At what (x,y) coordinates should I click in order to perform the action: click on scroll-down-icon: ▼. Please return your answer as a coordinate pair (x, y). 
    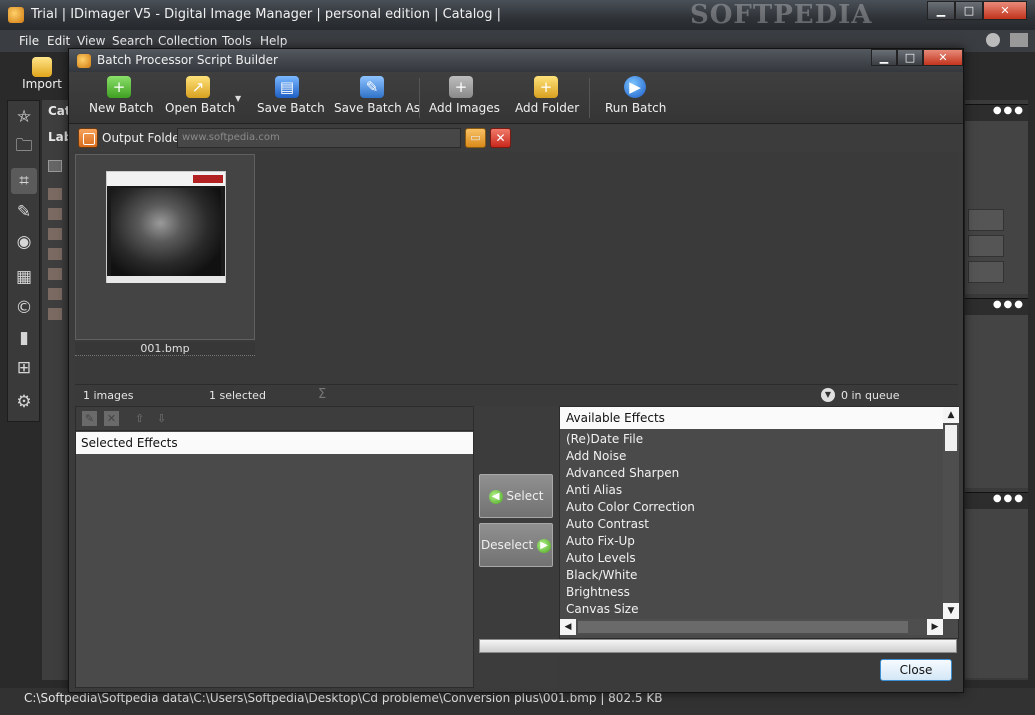
    Looking at the image, I should click on (951, 611).